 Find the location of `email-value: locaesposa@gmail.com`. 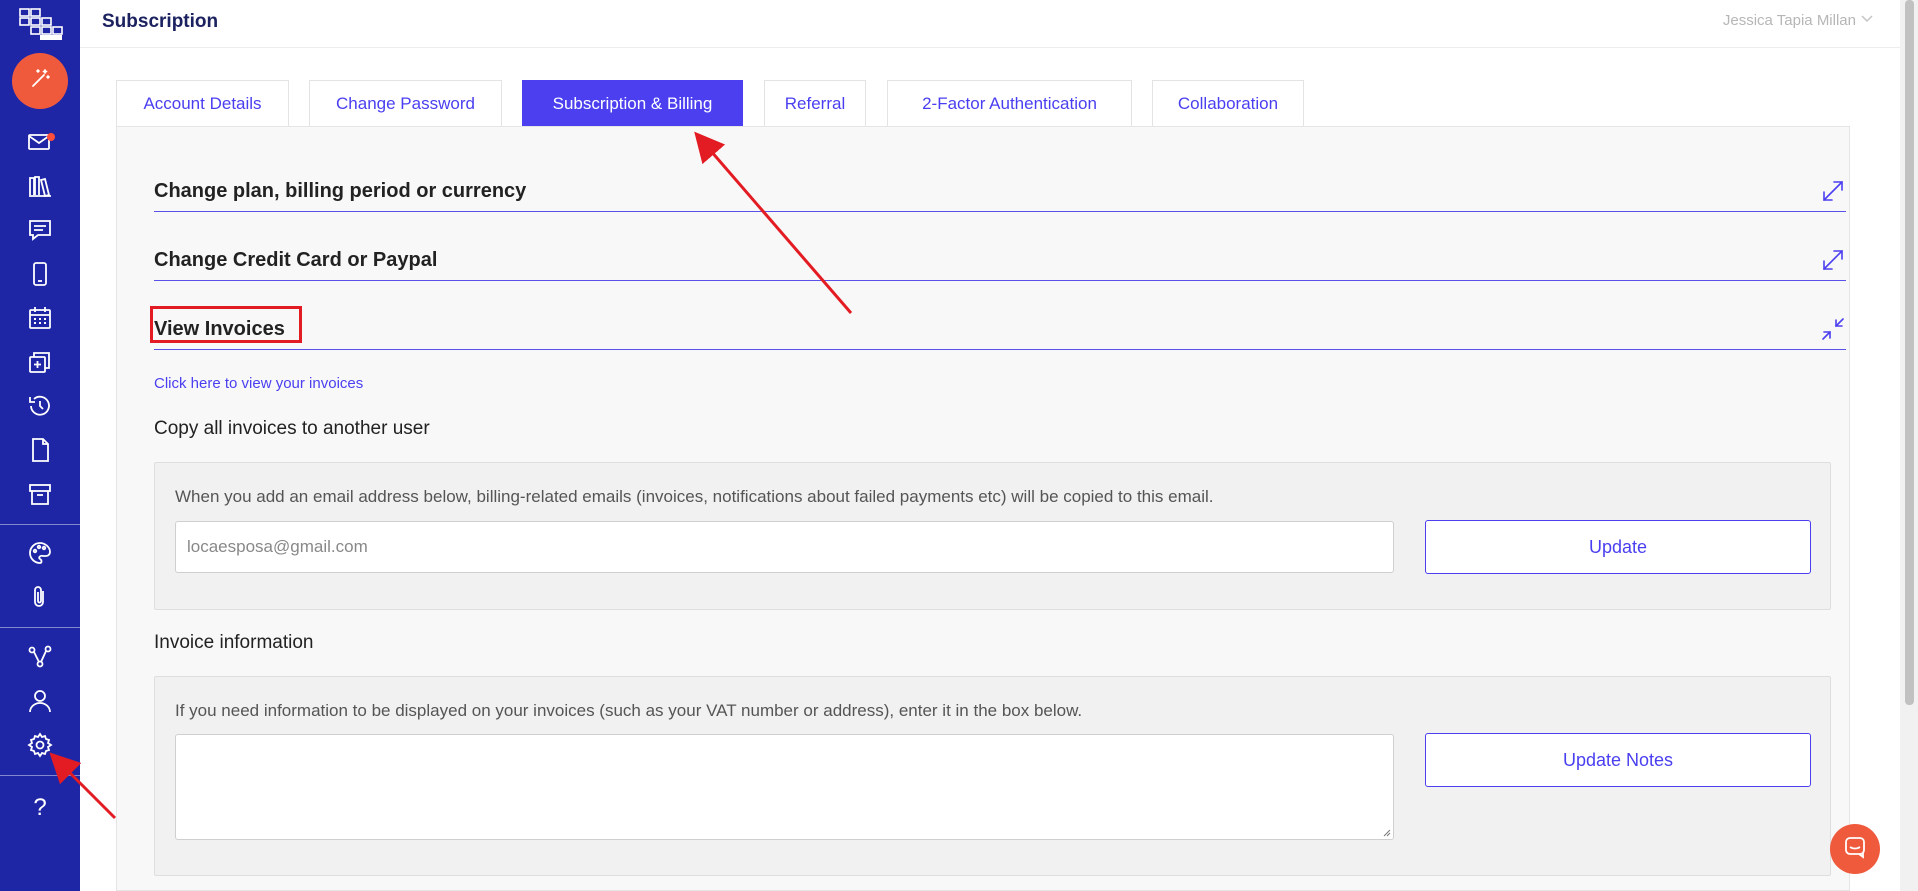

email-value: locaesposa@gmail.com is located at coordinates (277, 546).